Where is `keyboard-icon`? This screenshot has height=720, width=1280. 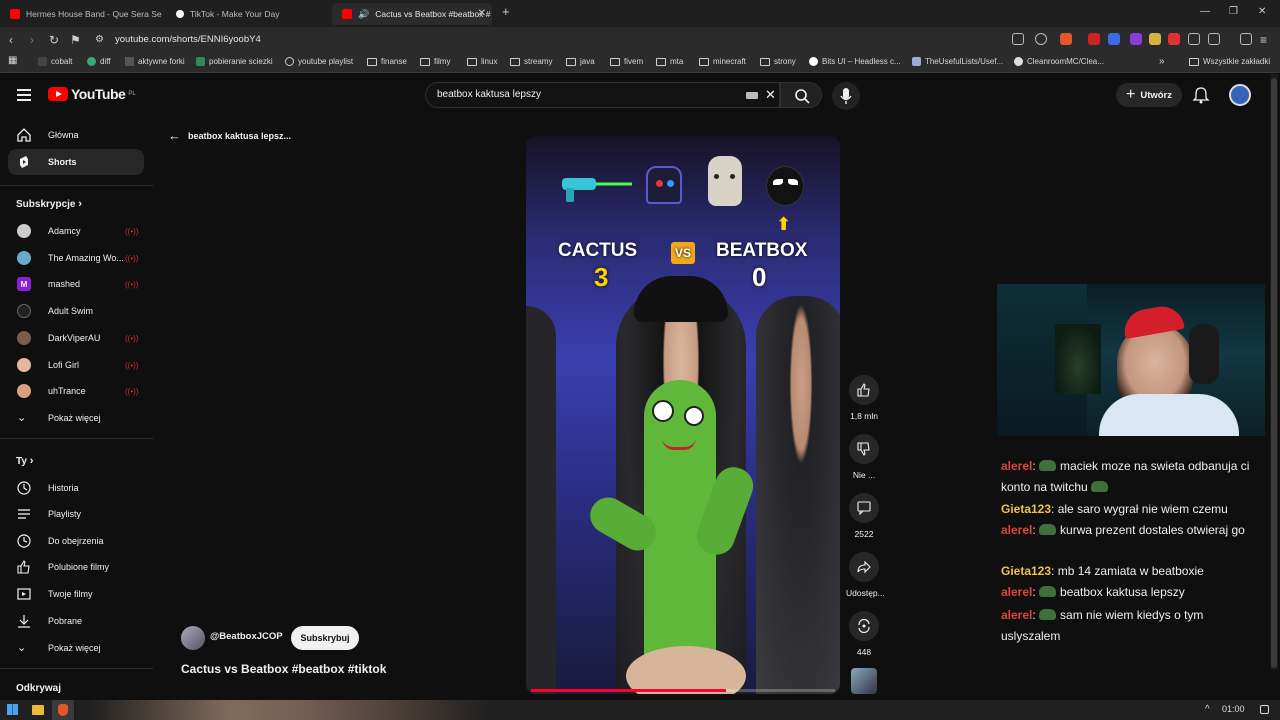
keyboard-icon is located at coordinates (752, 95).